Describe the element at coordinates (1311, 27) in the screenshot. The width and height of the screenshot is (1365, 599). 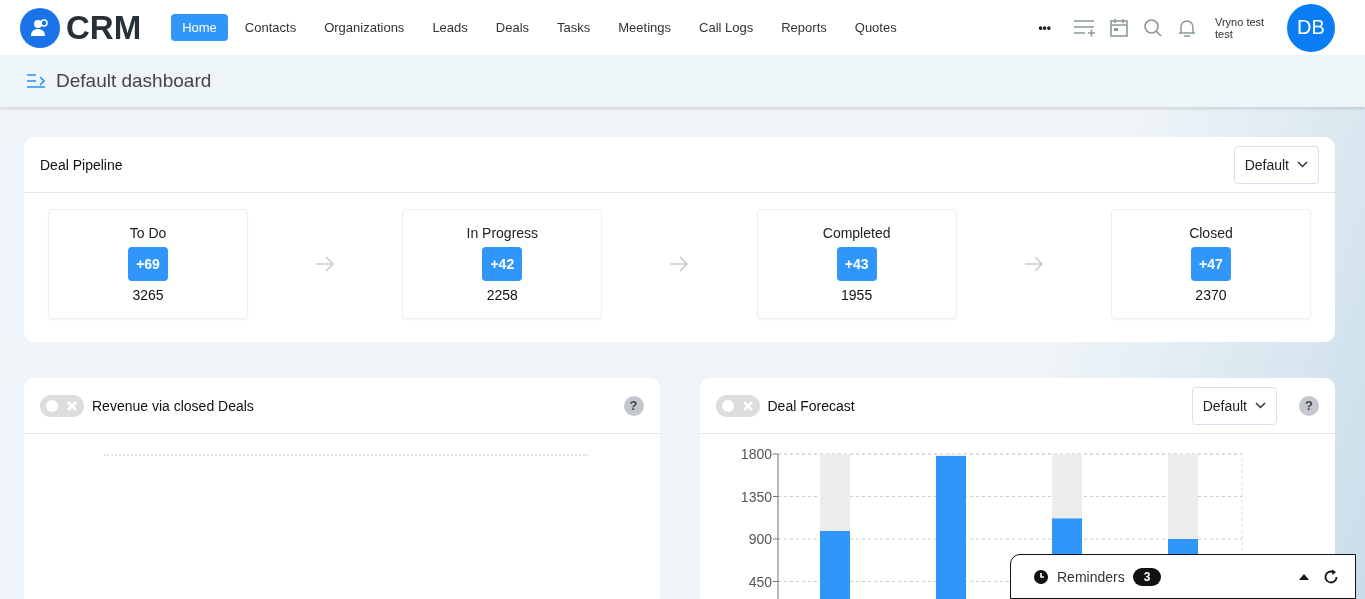
I see `user-avatar: DB` at that location.